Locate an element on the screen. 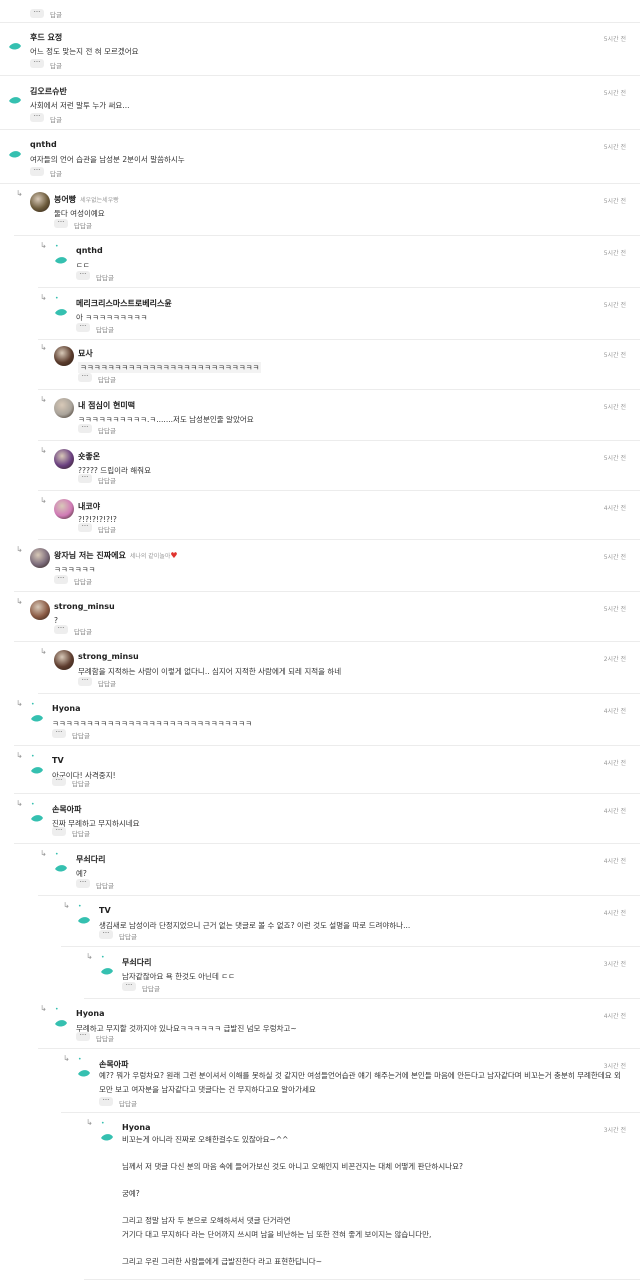  comment-text-line: 궁예? is located at coordinates (131, 1193).